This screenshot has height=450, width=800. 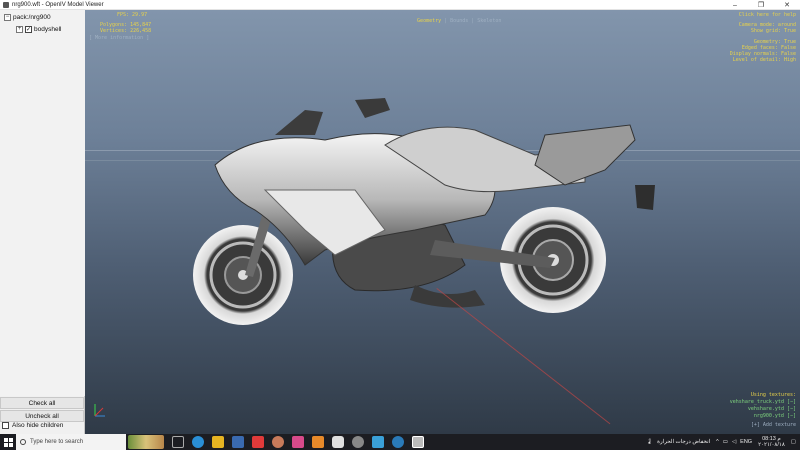 I want to click on using-textures-label: Using textures:, so click(x=773, y=395).